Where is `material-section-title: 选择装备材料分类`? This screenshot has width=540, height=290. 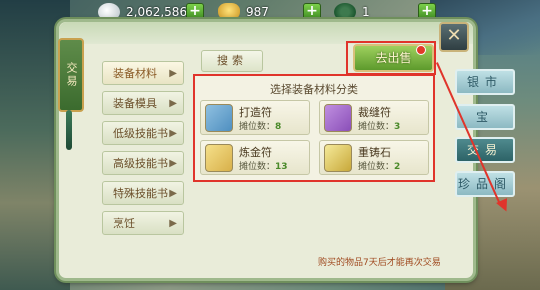 material-section-title: 选择装备材料分类 is located at coordinates (314, 89).